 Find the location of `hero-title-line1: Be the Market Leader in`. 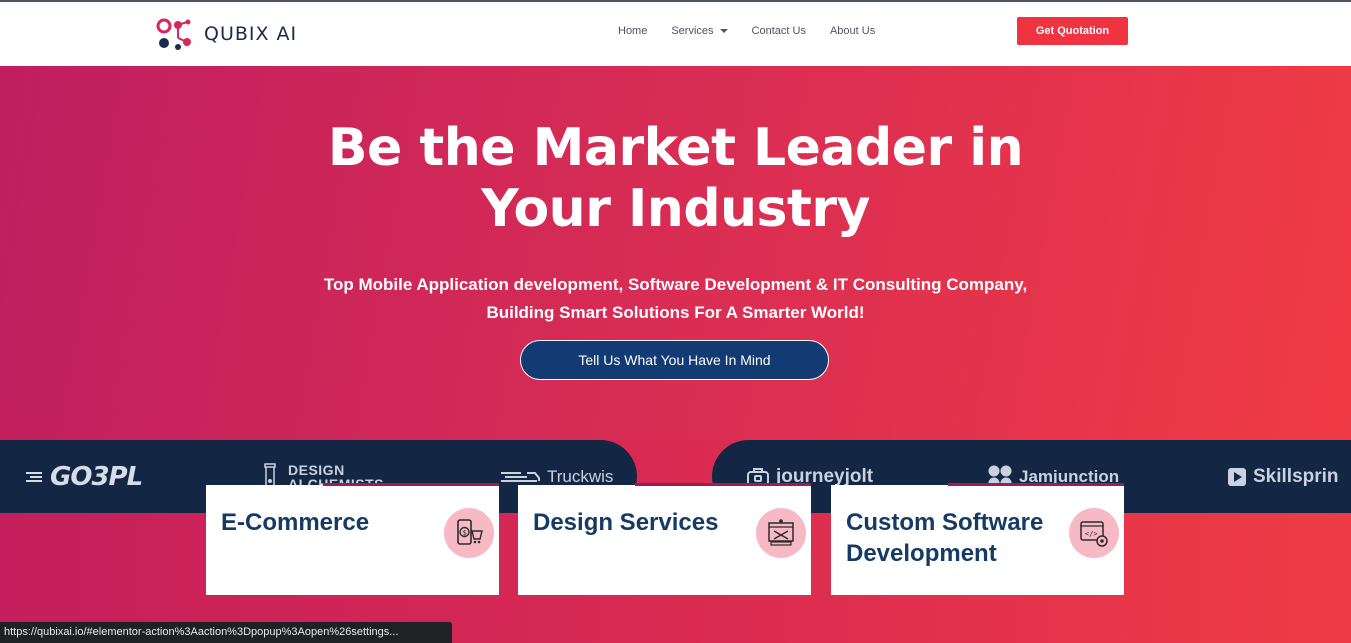

hero-title-line1: Be the Market Leader in is located at coordinates (675, 148).